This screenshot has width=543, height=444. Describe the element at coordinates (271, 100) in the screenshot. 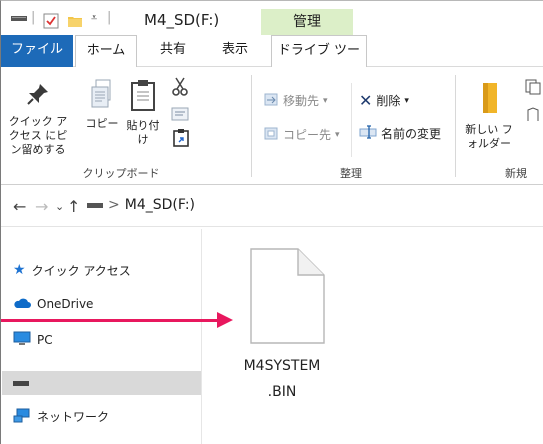

I see `move-to-icon` at that location.